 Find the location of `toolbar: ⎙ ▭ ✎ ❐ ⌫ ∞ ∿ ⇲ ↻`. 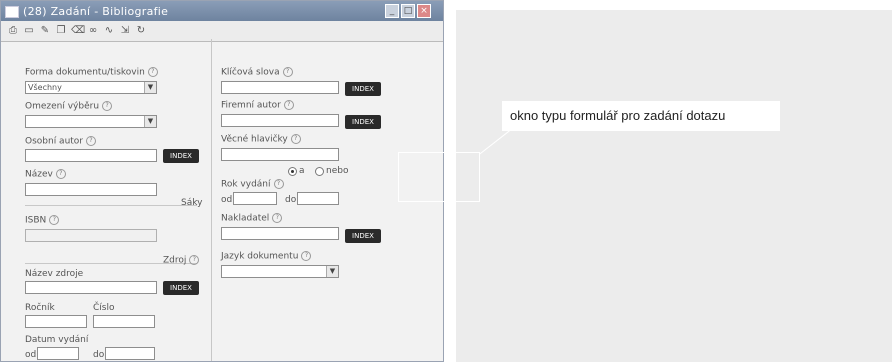

toolbar: ⎙ ▭ ✎ ❐ ⌫ ∞ ∿ ⇲ ↻ is located at coordinates (222, 31).